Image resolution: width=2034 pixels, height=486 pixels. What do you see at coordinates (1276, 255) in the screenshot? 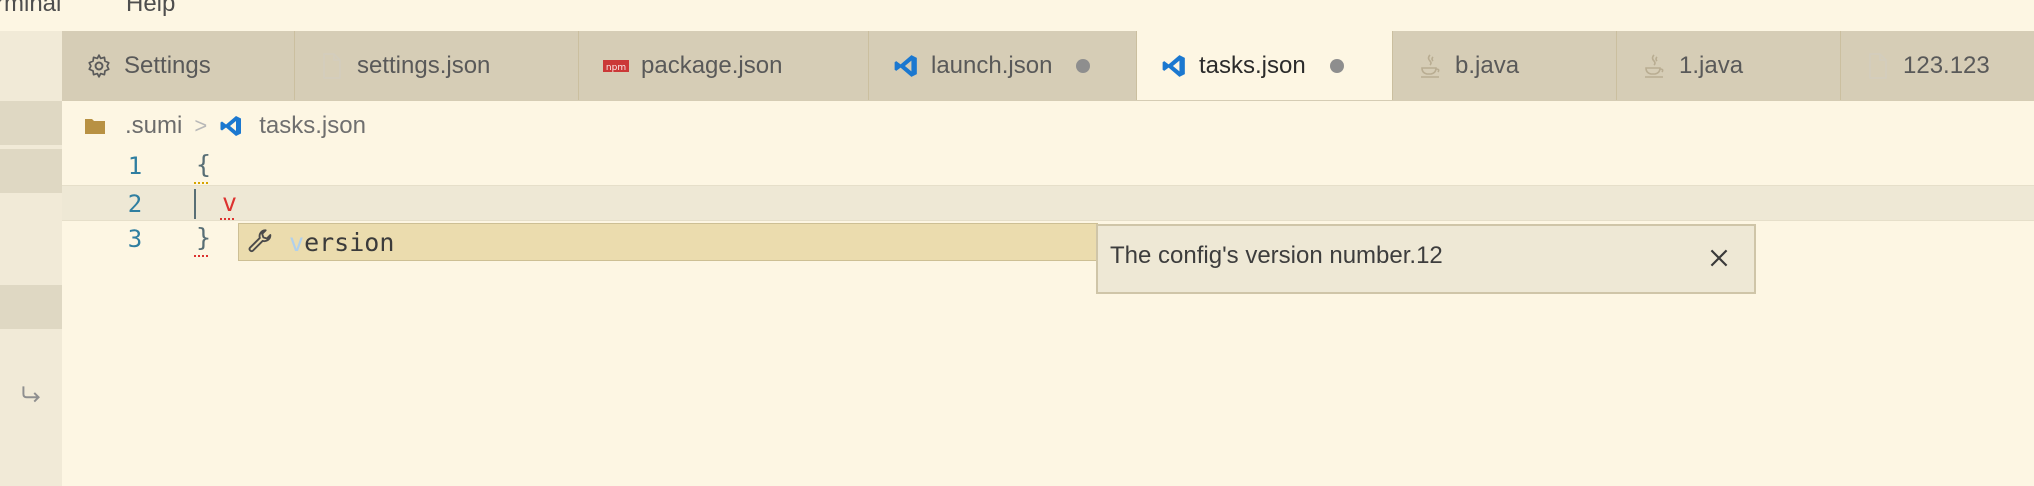
I see `details-text: The config's version number.12` at bounding box center [1276, 255].